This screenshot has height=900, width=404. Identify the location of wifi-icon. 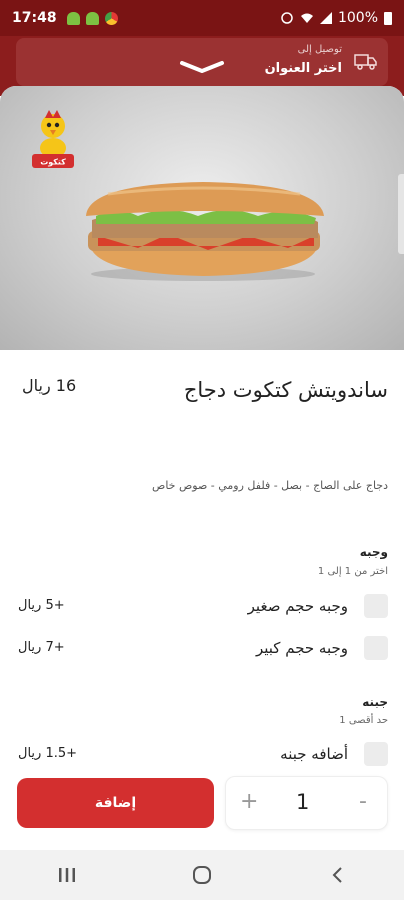
(306, 18).